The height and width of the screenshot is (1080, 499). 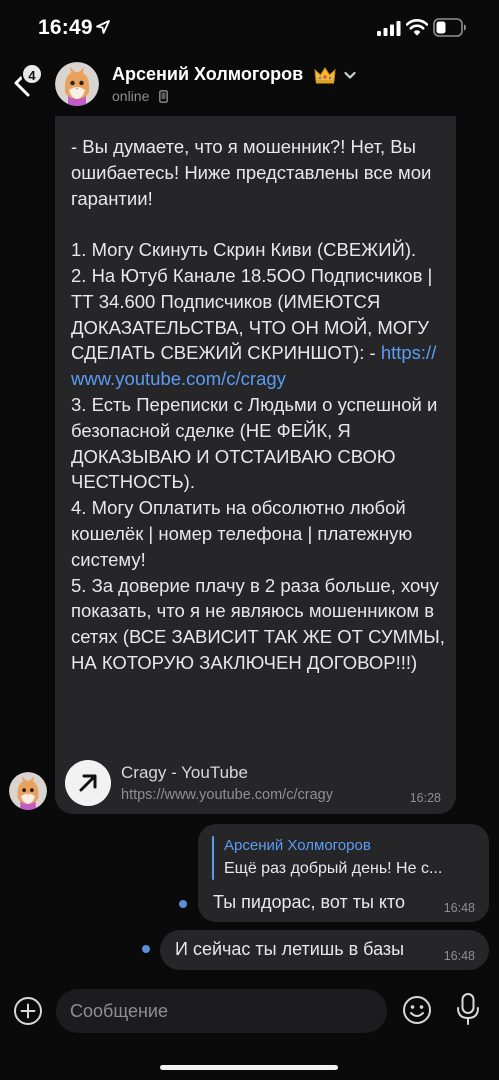 What do you see at coordinates (28, 1011) in the screenshot?
I see `add-attachment-button` at bounding box center [28, 1011].